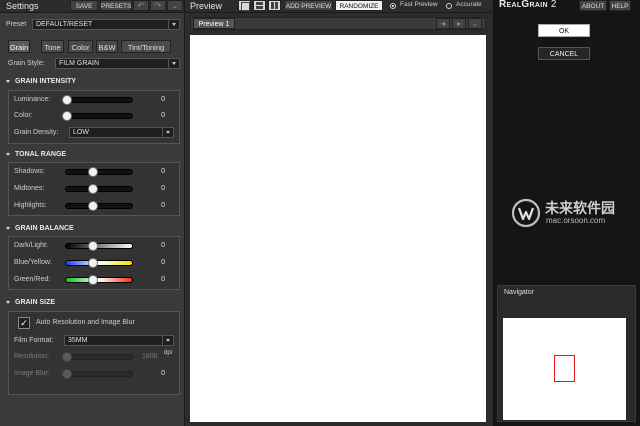 Image resolution: width=640 pixels, height=426 pixels. What do you see at coordinates (85, 322) in the screenshot?
I see `auto-resolution-label: Auto Resolution and Image Blur` at bounding box center [85, 322].